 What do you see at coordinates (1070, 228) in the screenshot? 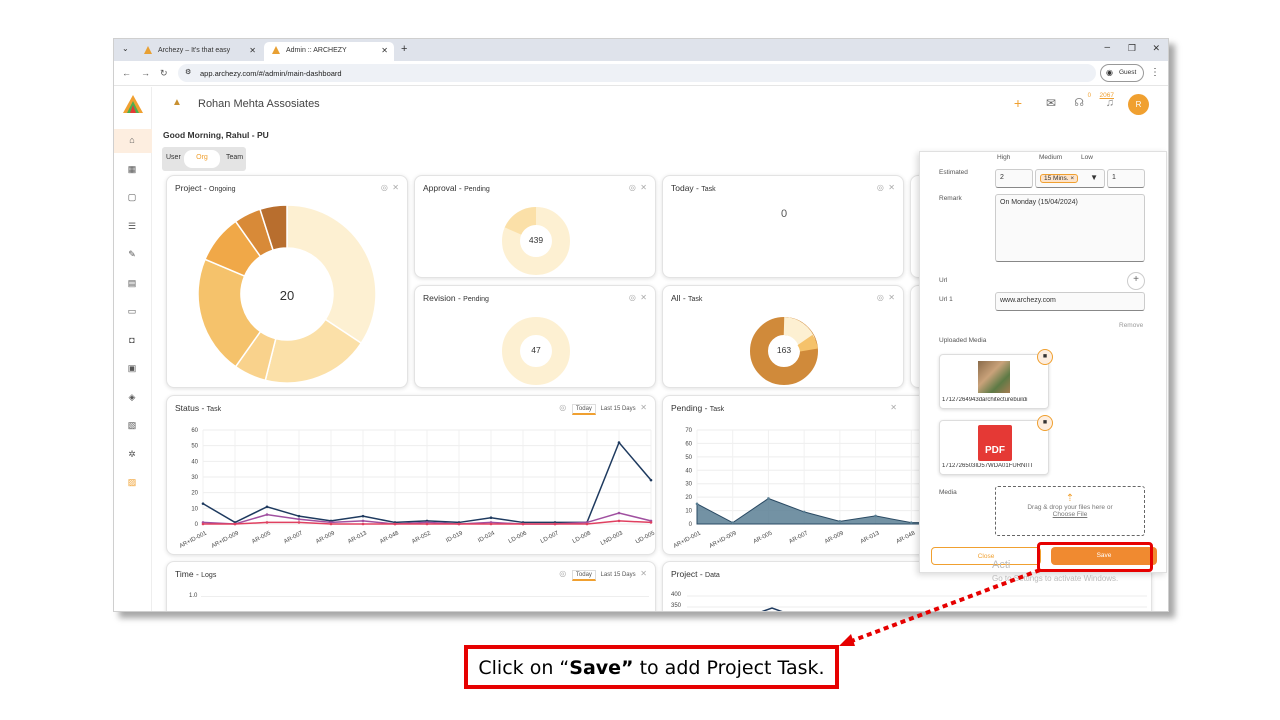
I see `remark-textarea: On Monday (15/04/2024)` at bounding box center [1070, 228].